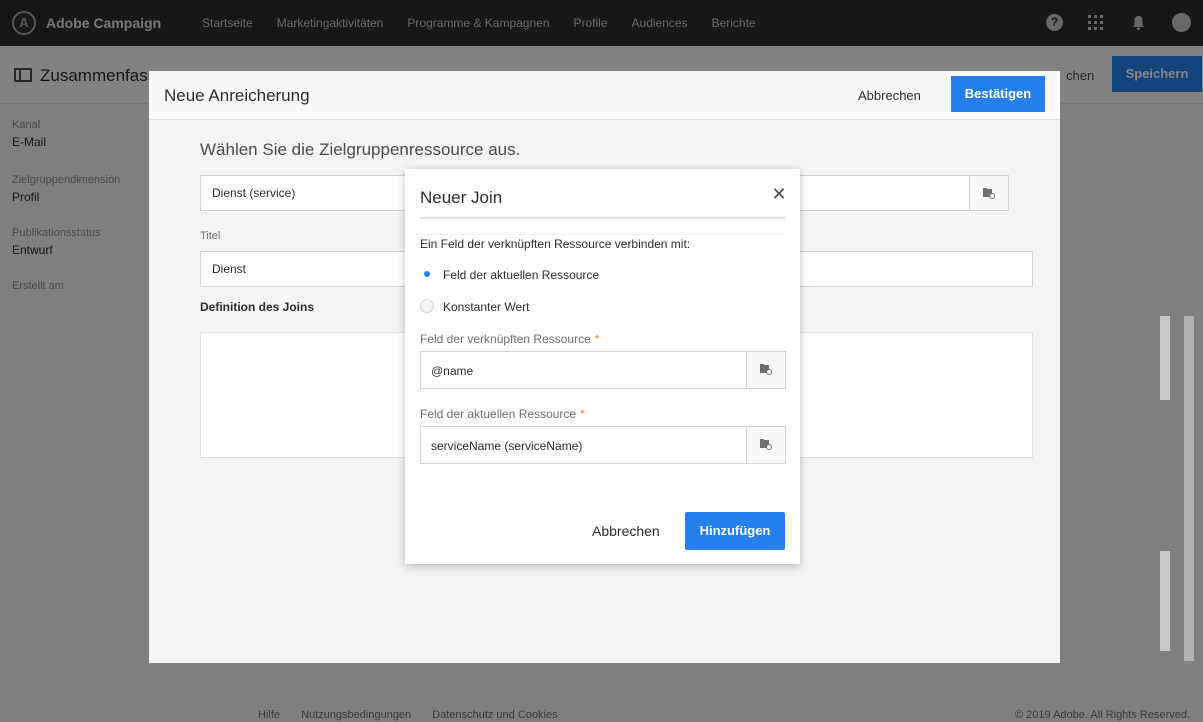  Describe the element at coordinates (735, 531) in the screenshot. I see `join-add-button: Hinzufügen` at that location.